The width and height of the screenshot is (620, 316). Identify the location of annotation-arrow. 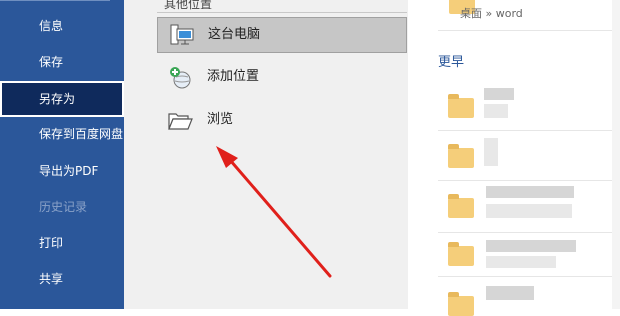
(274, 212).